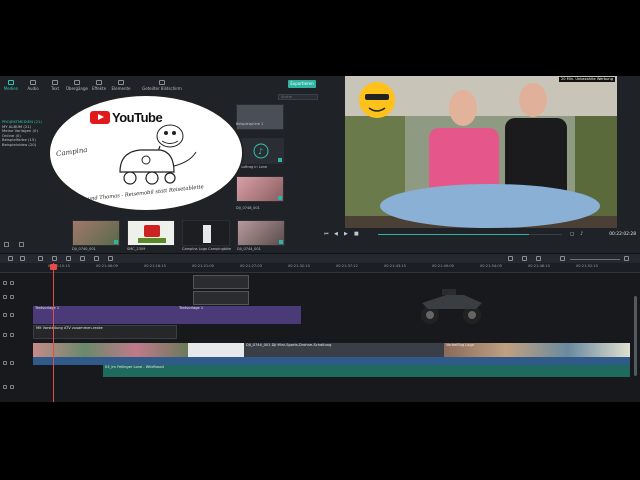  Describe the element at coordinates (635, 336) in the screenshot. I see `timeline-scrollbar` at that location.